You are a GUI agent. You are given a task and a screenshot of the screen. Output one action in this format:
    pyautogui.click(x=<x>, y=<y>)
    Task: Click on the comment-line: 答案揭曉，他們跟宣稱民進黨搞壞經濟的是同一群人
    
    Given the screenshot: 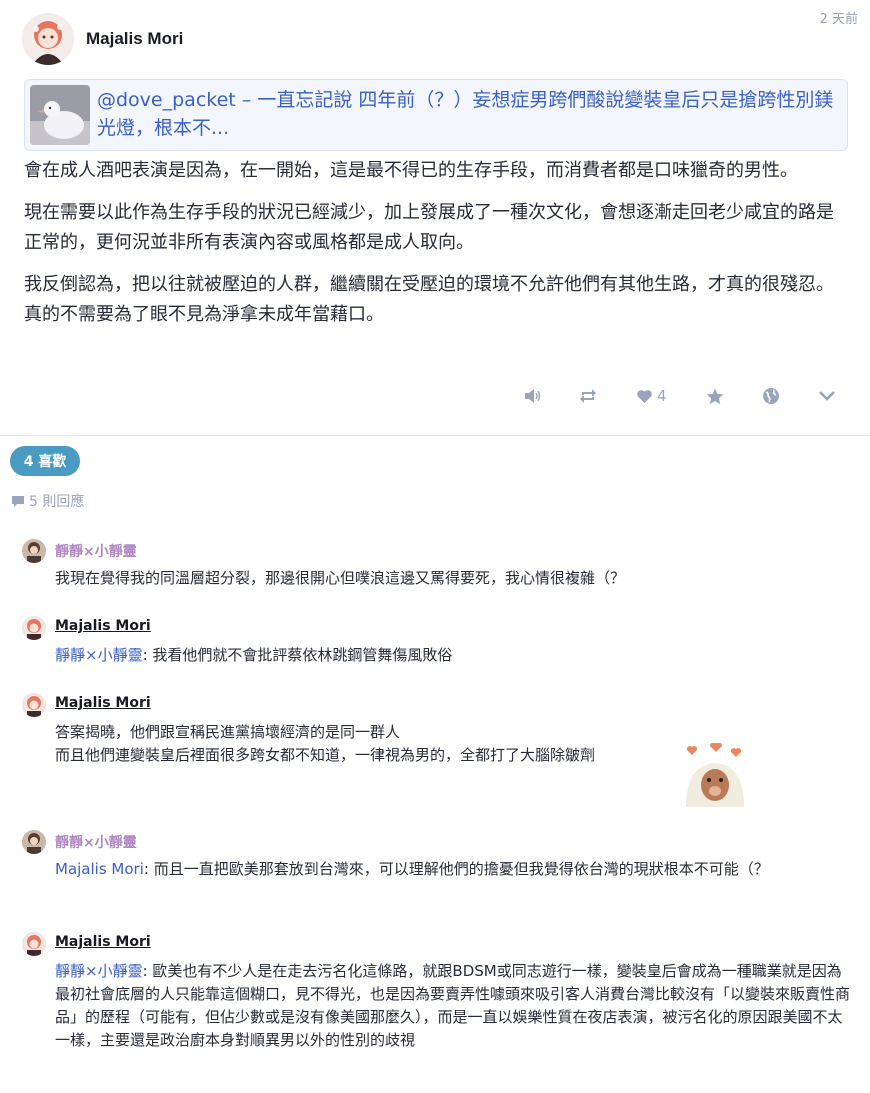 What is the action you would take?
    pyautogui.click(x=228, y=732)
    